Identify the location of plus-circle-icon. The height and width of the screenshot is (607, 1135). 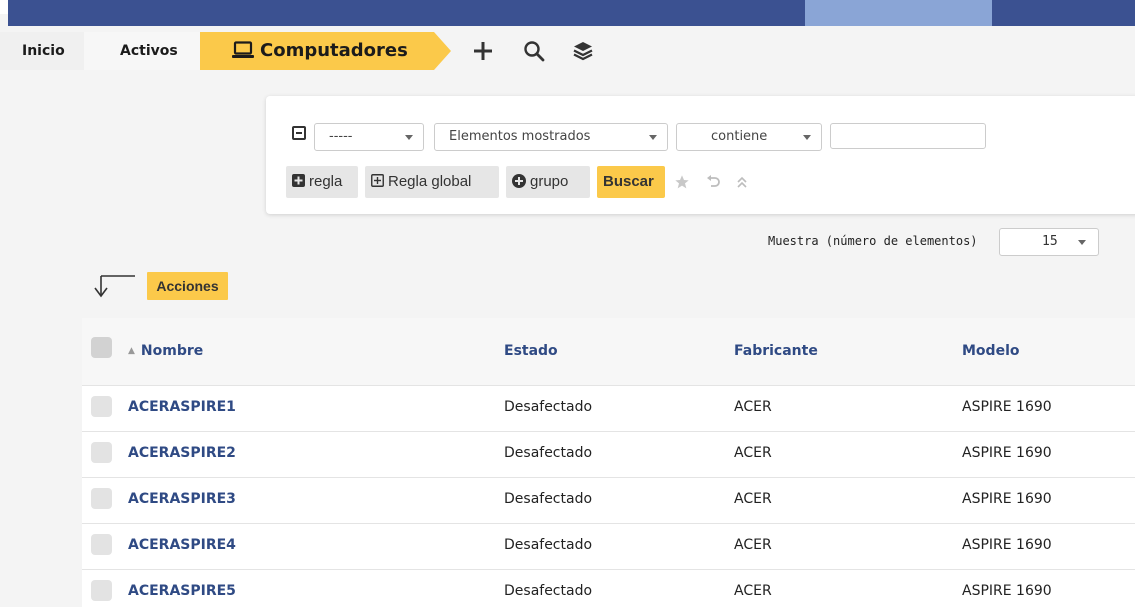
(519, 180).